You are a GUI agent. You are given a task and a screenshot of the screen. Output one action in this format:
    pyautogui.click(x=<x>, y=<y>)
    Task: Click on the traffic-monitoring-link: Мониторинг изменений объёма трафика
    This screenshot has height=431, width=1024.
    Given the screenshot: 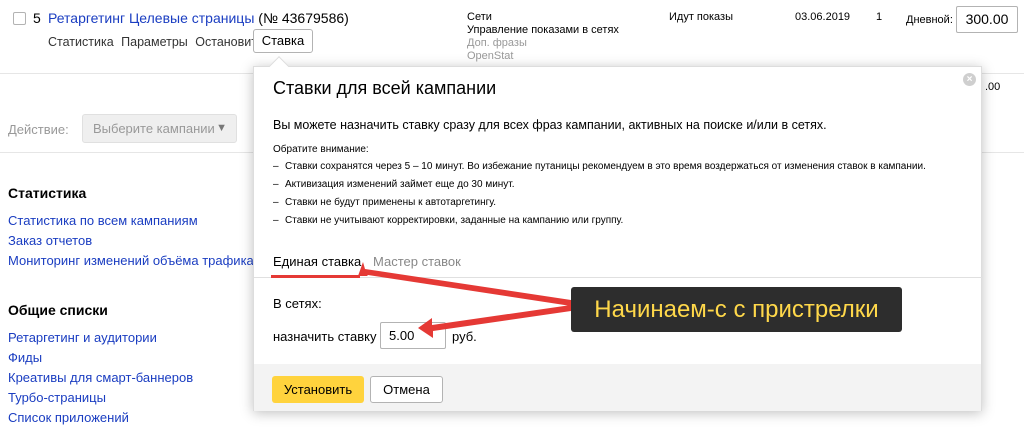 What is the action you would take?
    pyautogui.click(x=131, y=260)
    